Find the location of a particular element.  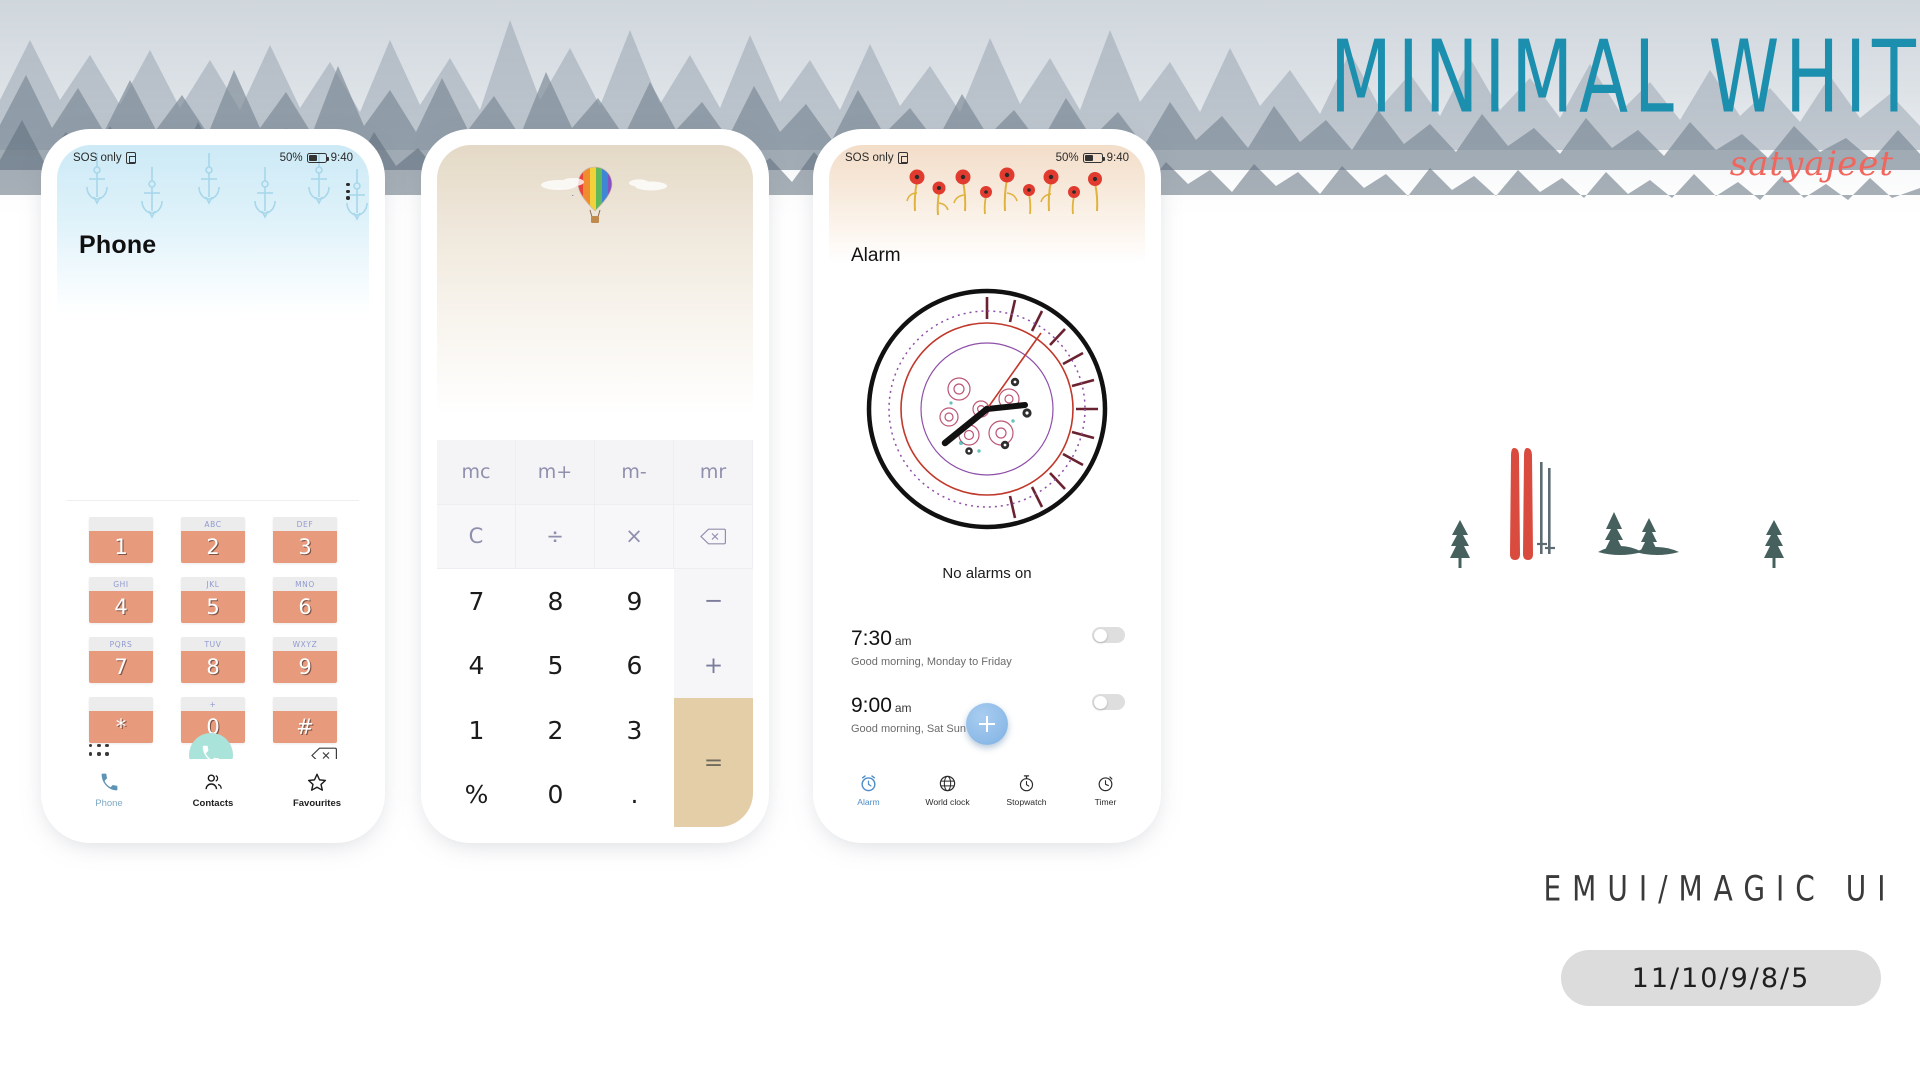

carrier-label: SOS only is located at coordinates (97, 158).